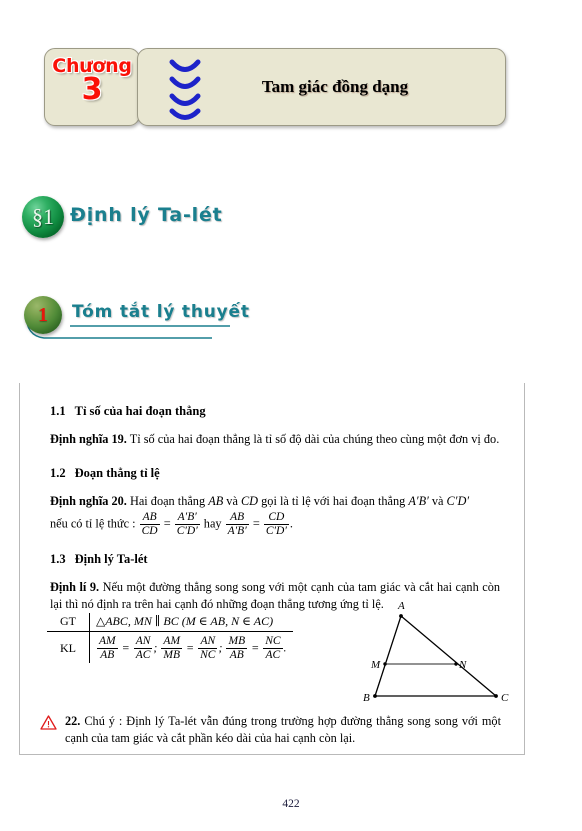  Describe the element at coordinates (256, 523) in the screenshot. I see `equals-sign-2: =` at that location.